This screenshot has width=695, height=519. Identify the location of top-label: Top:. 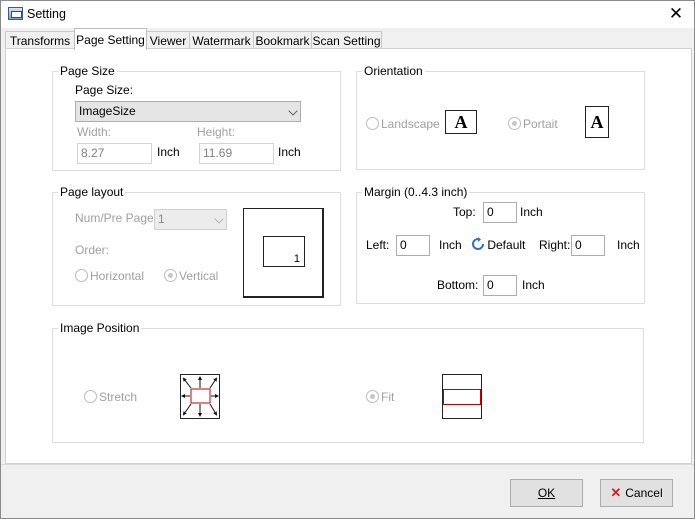
(464, 212).